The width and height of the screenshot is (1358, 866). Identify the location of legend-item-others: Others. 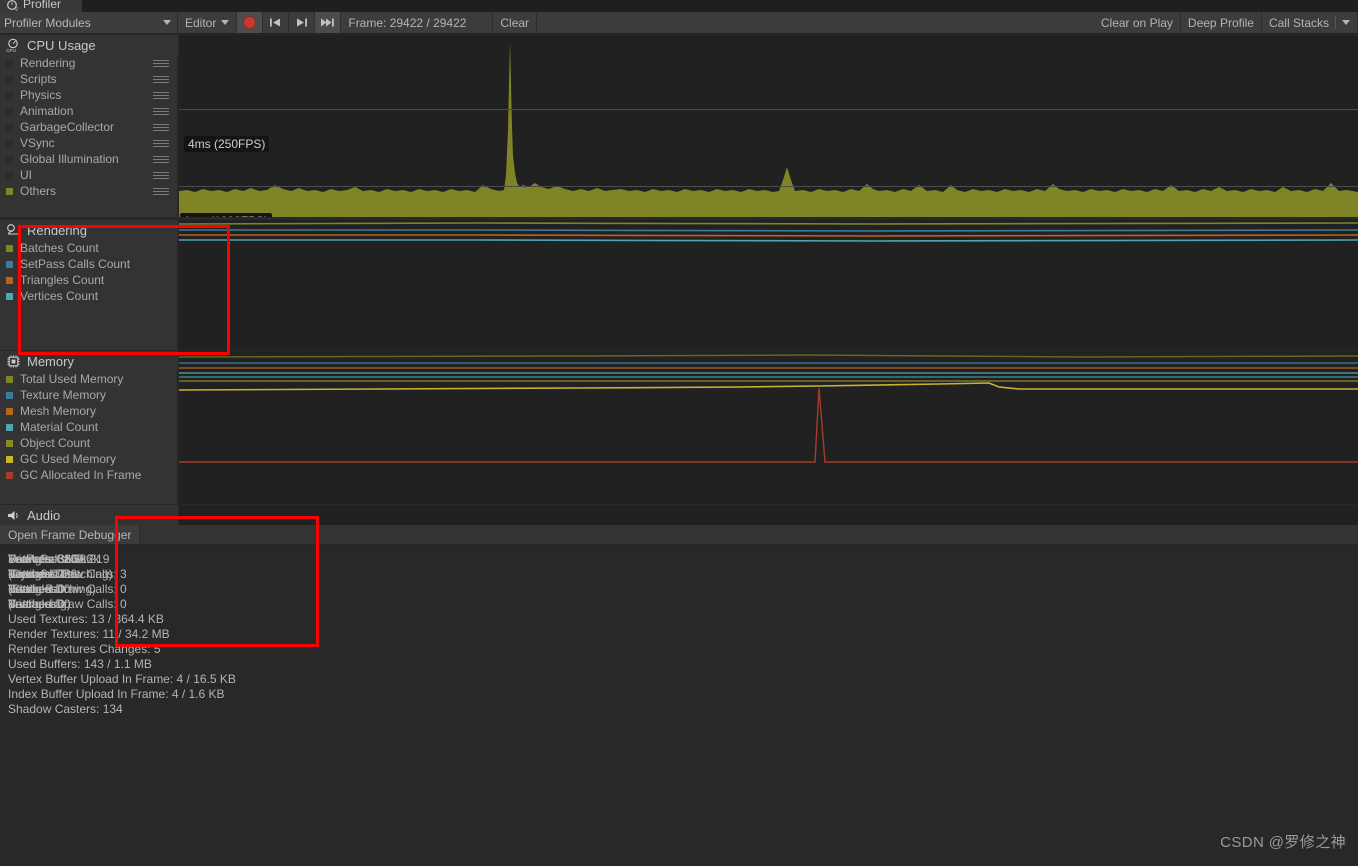
(88, 191).